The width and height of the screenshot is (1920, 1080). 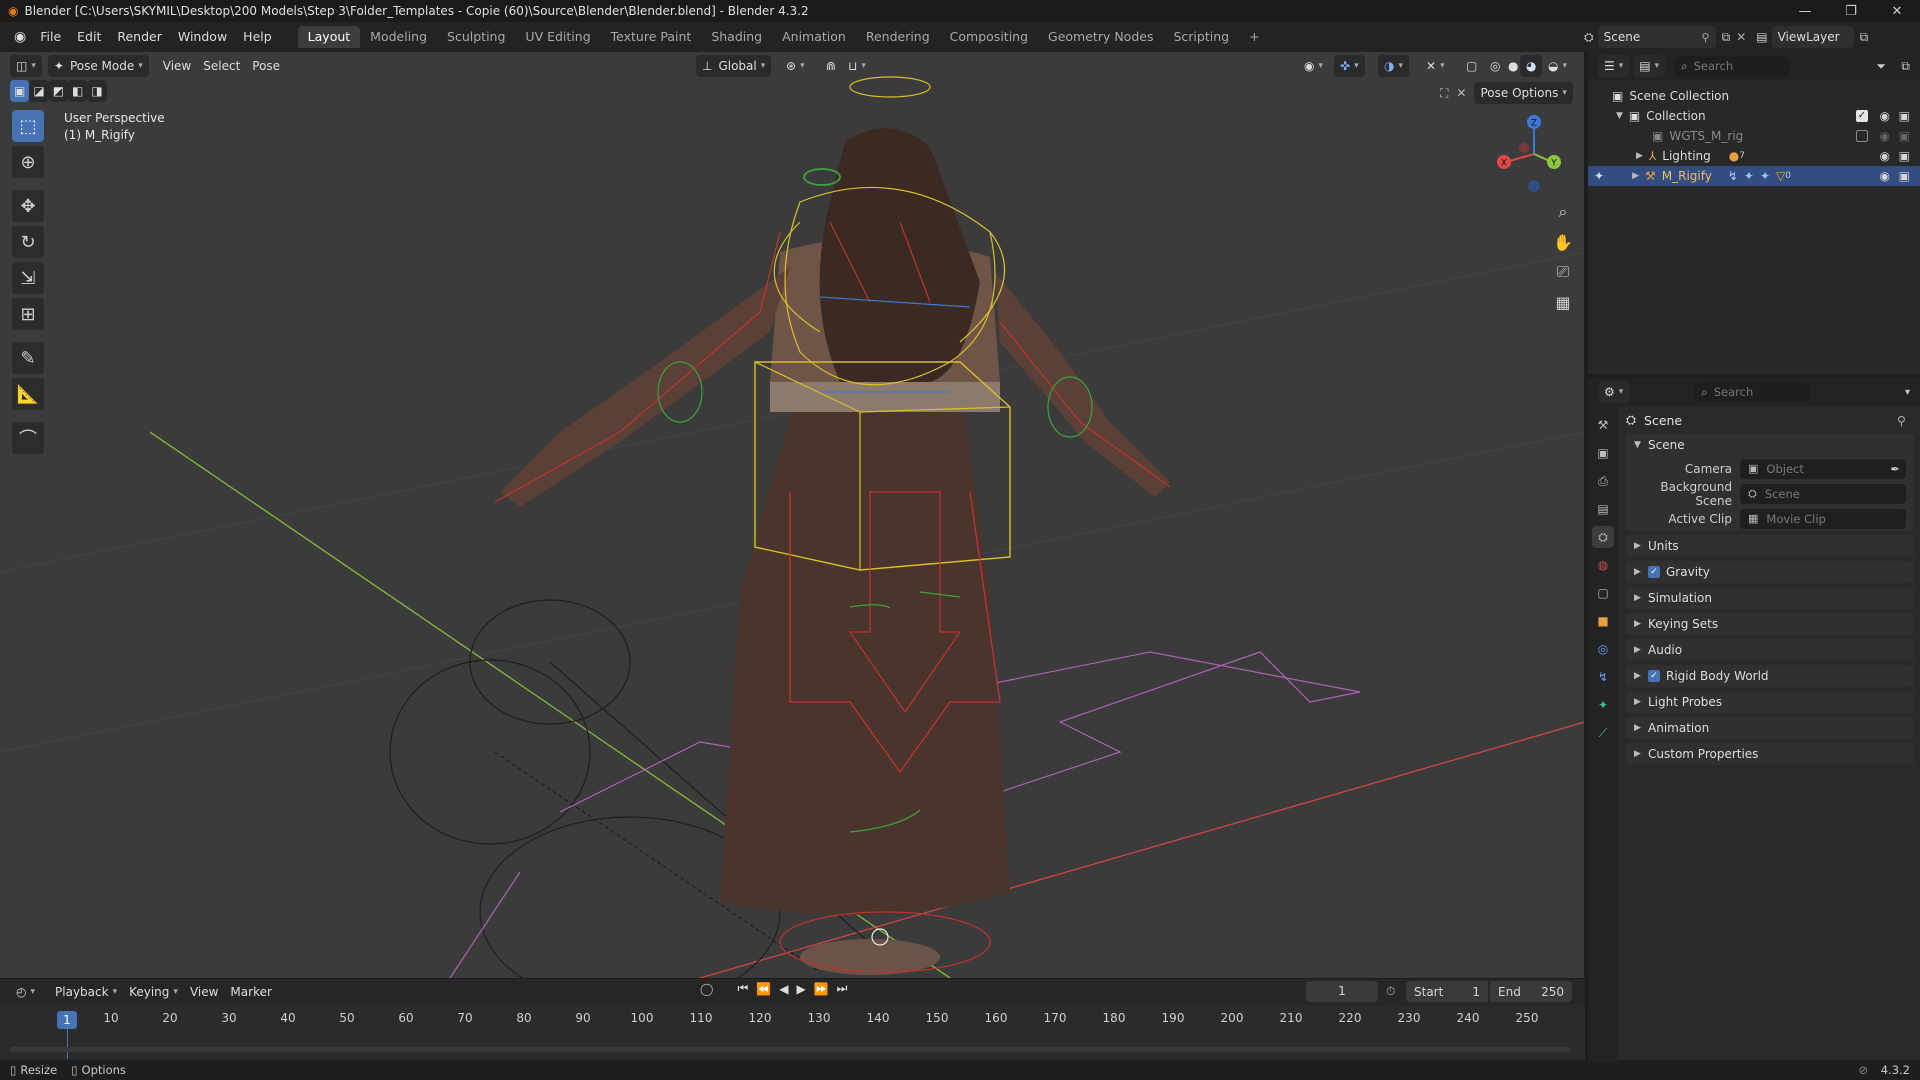 I want to click on select-subtract-button: ◩, so click(x=58, y=91).